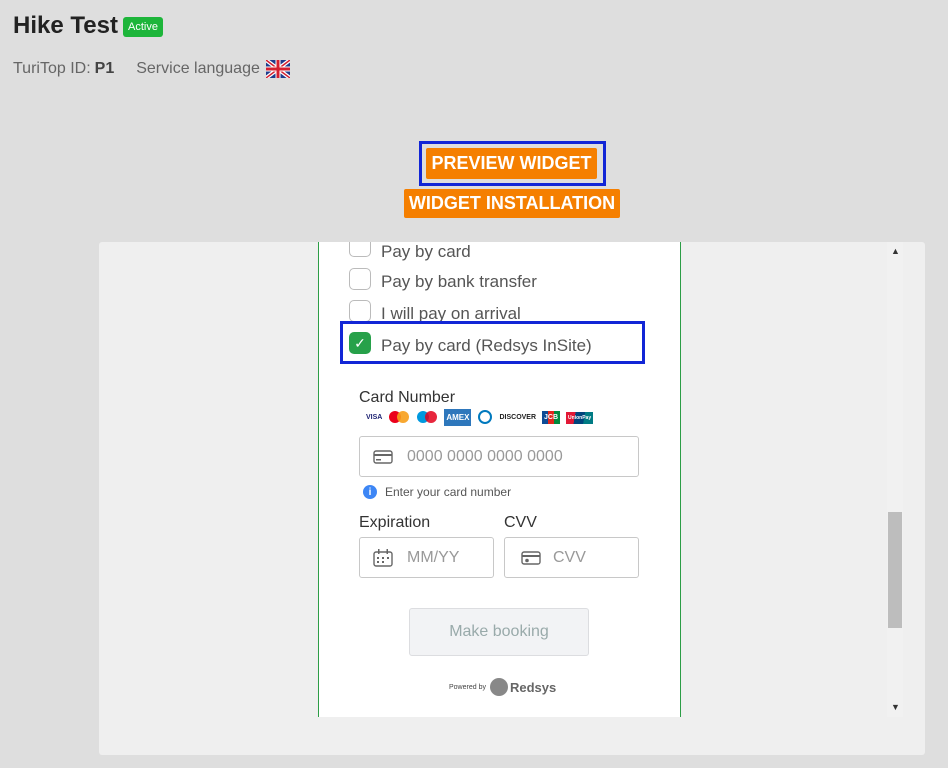 The height and width of the screenshot is (768, 948). Describe the element at coordinates (395, 522) in the screenshot. I see `expiration-label: Expiration` at that location.